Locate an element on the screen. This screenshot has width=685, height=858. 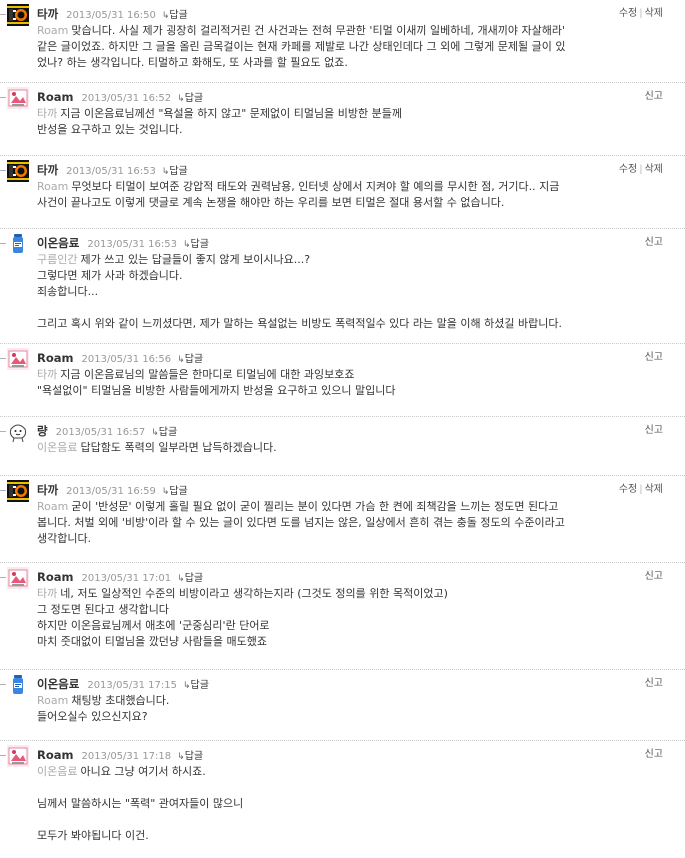
comment-line: 들어오실수 있으신지요? is located at coordinates (350, 717).